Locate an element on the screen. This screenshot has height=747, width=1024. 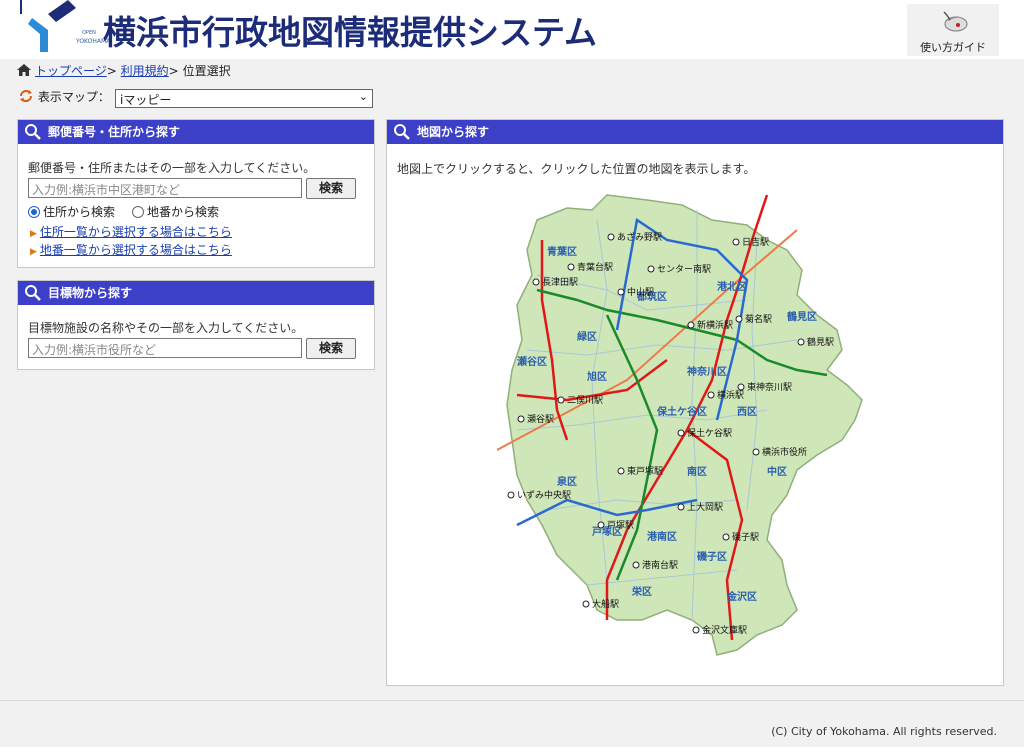
station-label: 横浜市役所 is located at coordinates (784, 452).